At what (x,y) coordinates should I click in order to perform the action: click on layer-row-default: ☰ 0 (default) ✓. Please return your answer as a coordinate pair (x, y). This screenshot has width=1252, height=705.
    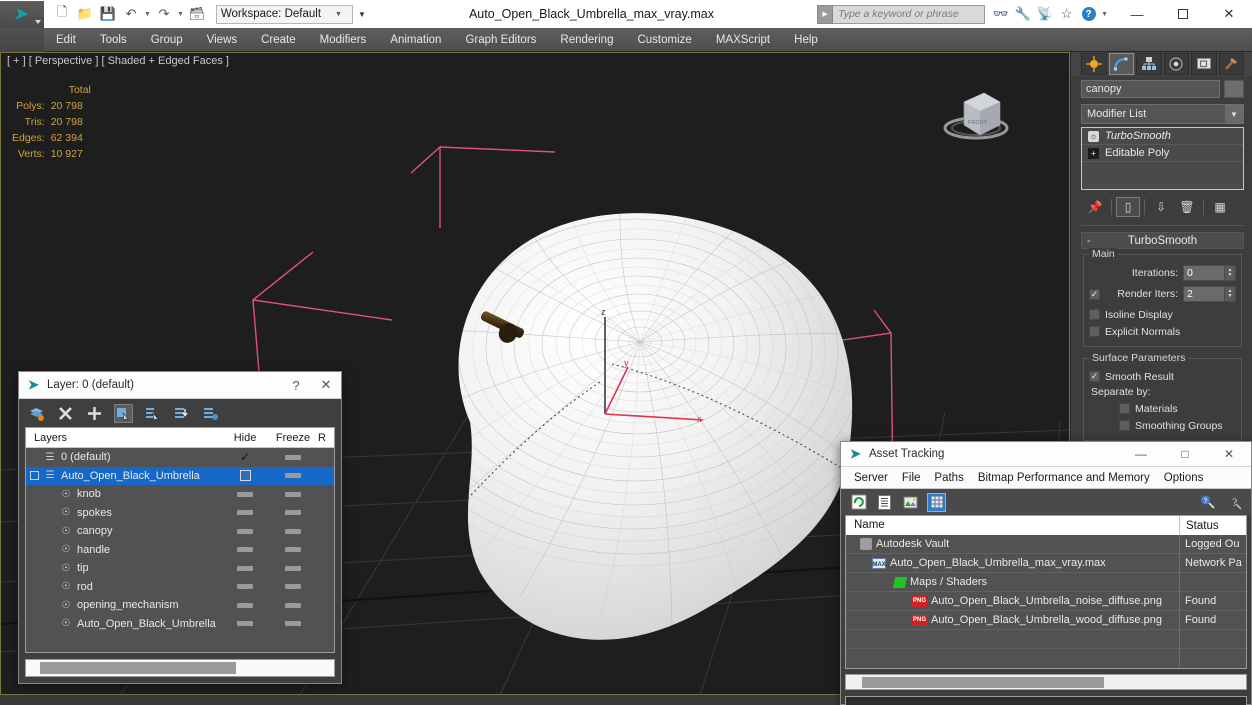
    Looking at the image, I should click on (180, 457).